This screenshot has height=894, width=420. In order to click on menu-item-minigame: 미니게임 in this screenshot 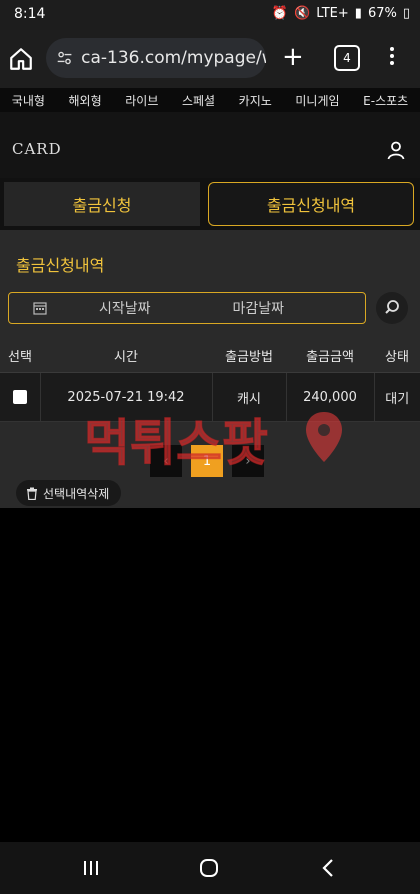, I will do `click(317, 100)`.